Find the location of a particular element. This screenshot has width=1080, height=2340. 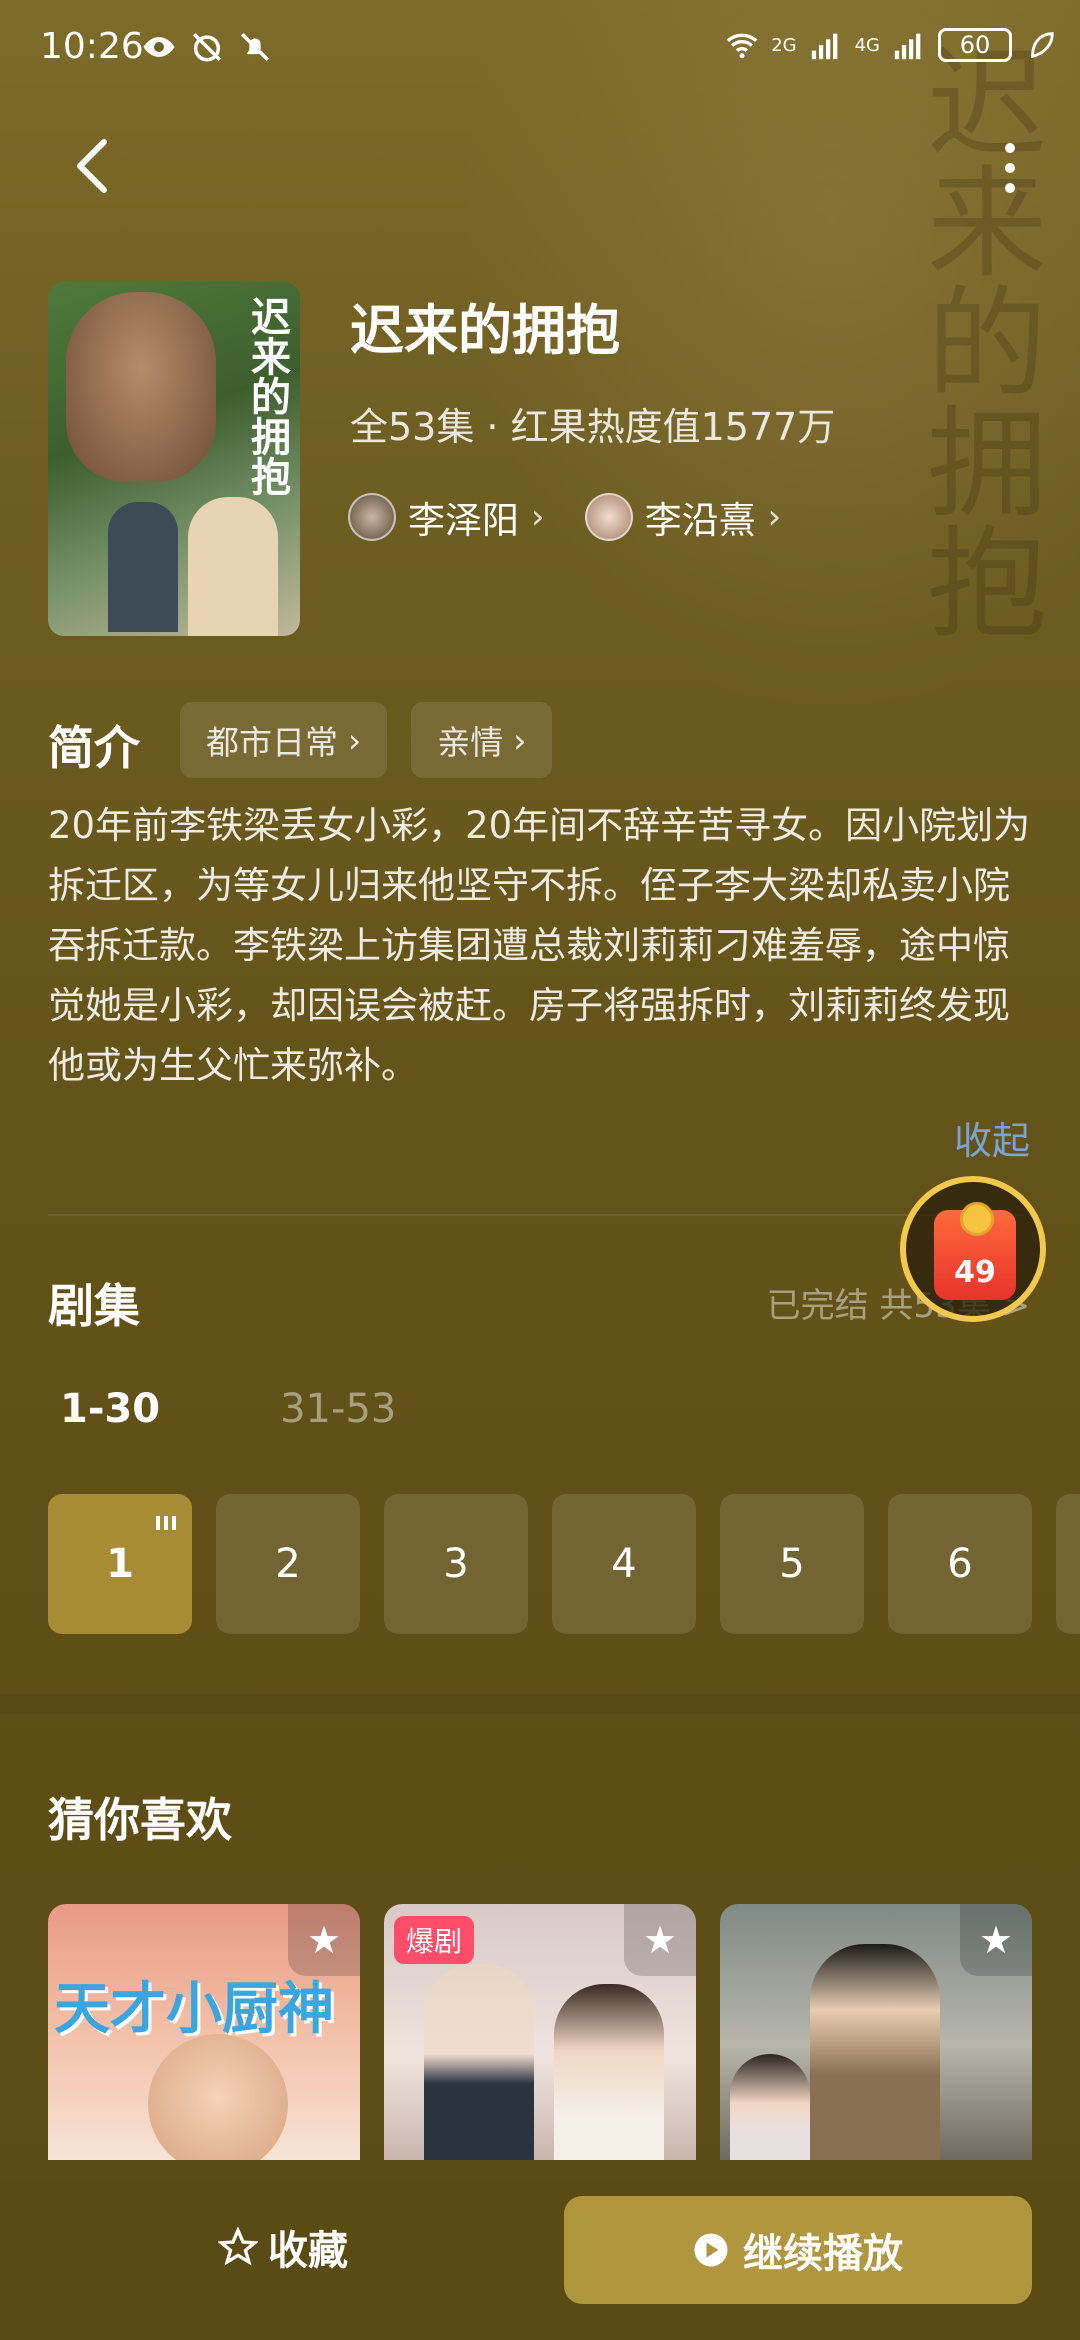

actor-name: 李沿熹 is located at coordinates (700, 520).